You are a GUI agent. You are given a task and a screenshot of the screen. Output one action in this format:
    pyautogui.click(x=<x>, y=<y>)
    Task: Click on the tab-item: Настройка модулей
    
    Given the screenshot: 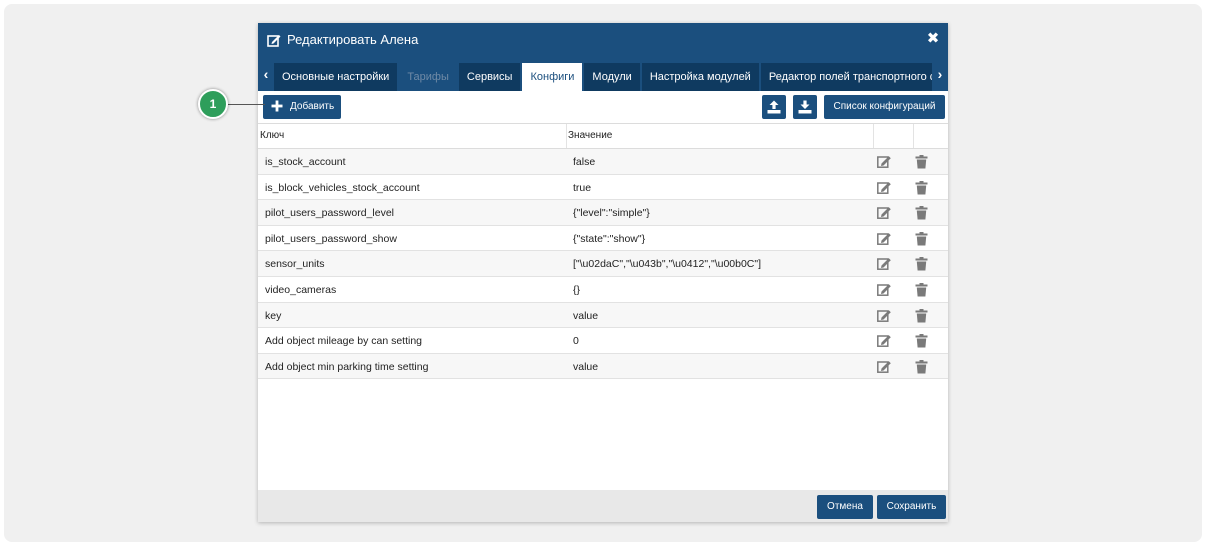 What is the action you would take?
    pyautogui.click(x=700, y=77)
    